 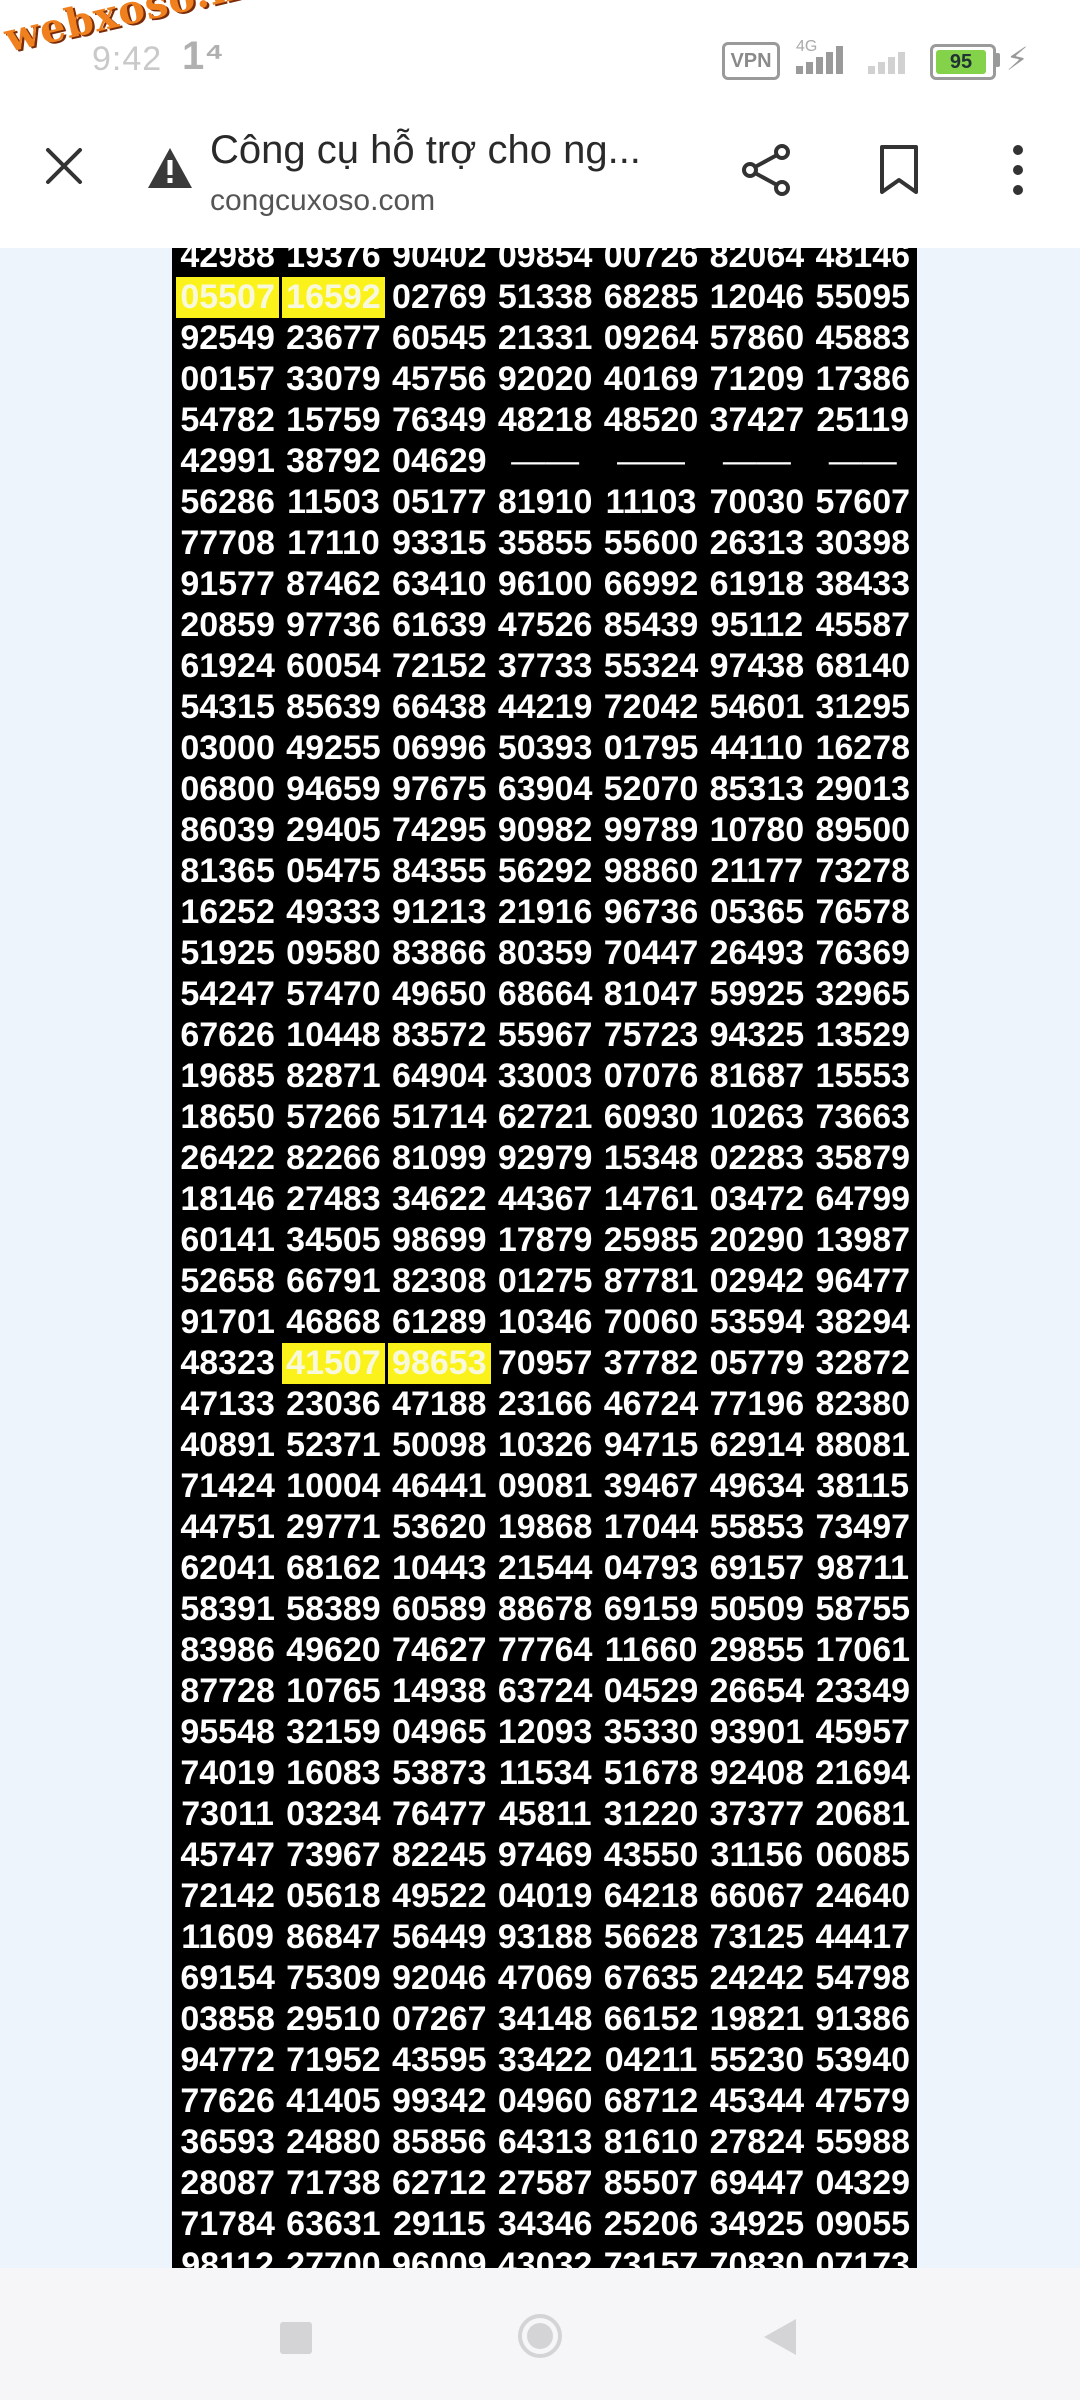 What do you see at coordinates (227, 379) in the screenshot?
I see `number-cell: 00157` at bounding box center [227, 379].